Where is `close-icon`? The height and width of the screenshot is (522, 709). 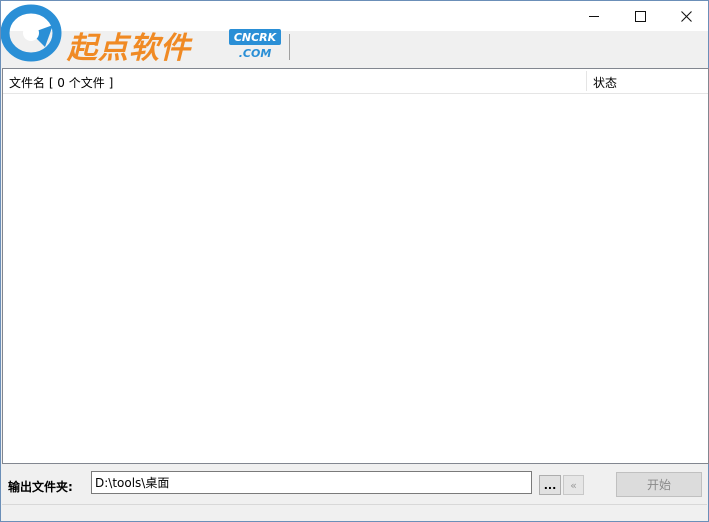 close-icon is located at coordinates (686, 16).